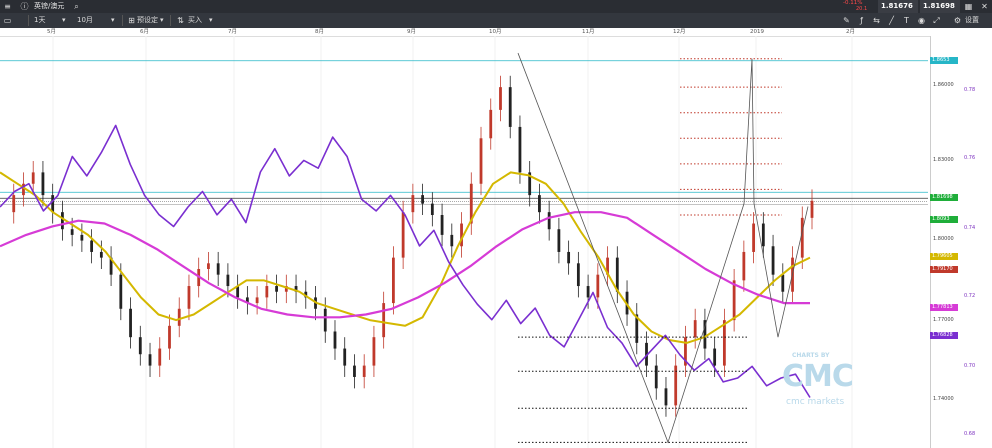 This screenshot has height=448, width=992. What do you see at coordinates (943, 399) in the screenshot?
I see `y-tick-label: 1.74000` at bounding box center [943, 399].